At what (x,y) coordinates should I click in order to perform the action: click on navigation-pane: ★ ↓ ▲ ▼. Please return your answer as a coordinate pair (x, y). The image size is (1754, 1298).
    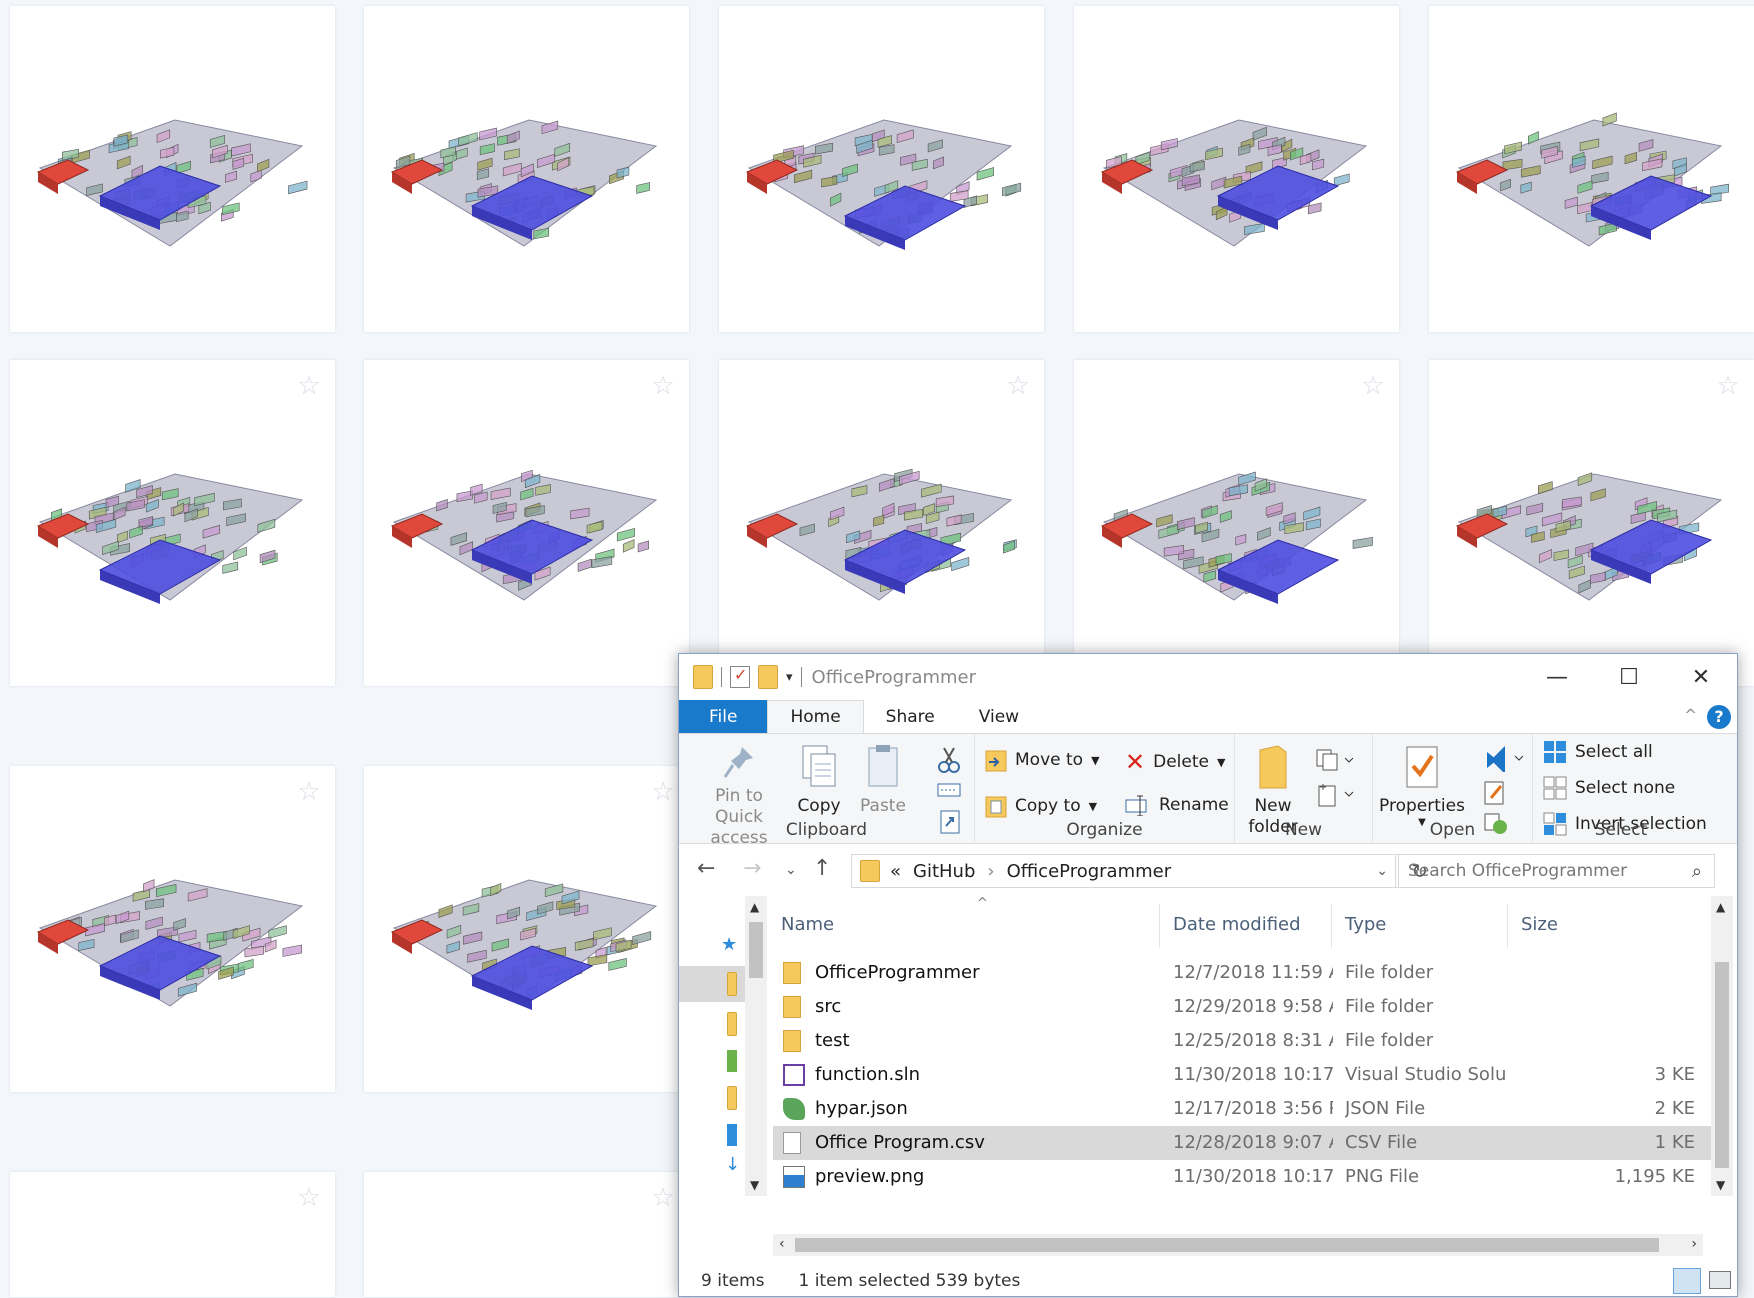
    Looking at the image, I should click on (723, 1046).